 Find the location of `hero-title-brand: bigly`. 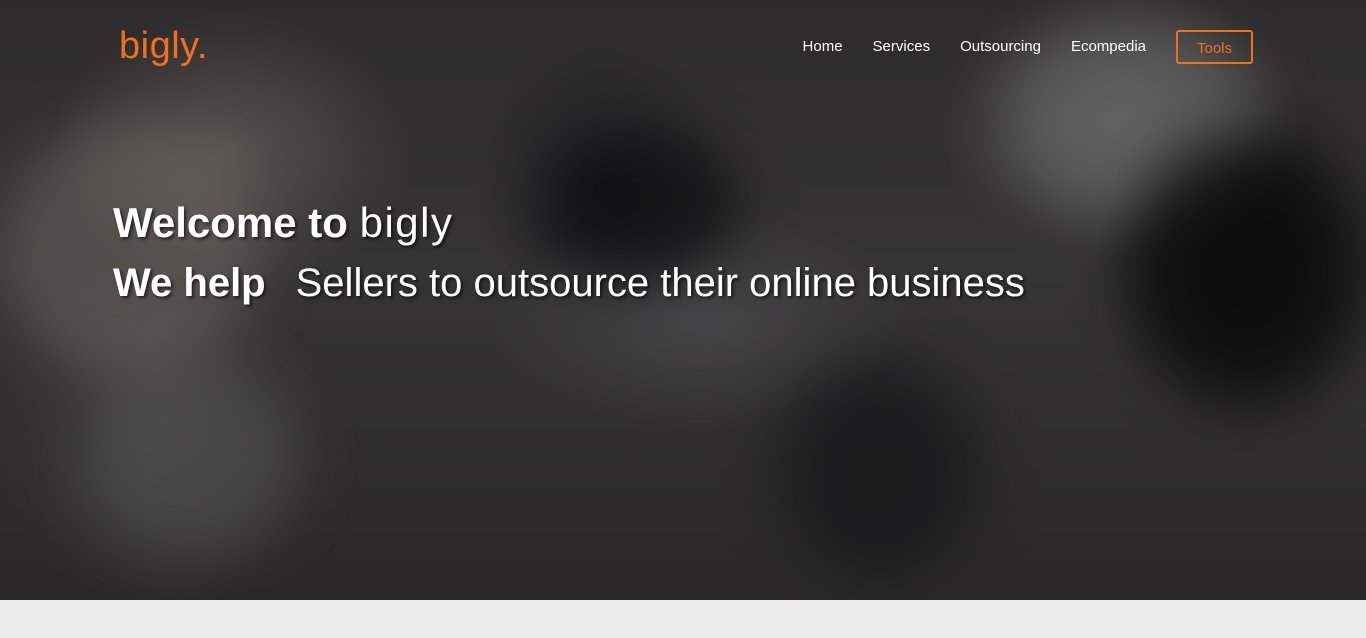

hero-title-brand: bigly is located at coordinates (406, 222).